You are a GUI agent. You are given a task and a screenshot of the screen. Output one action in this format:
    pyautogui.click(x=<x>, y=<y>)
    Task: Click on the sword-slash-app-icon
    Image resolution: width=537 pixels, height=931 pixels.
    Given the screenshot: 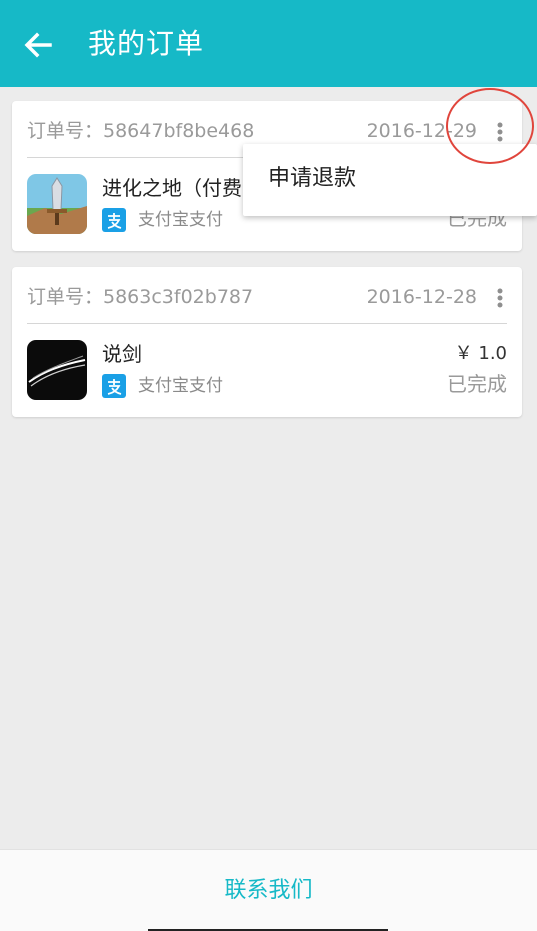 What is the action you would take?
    pyautogui.click(x=57, y=370)
    